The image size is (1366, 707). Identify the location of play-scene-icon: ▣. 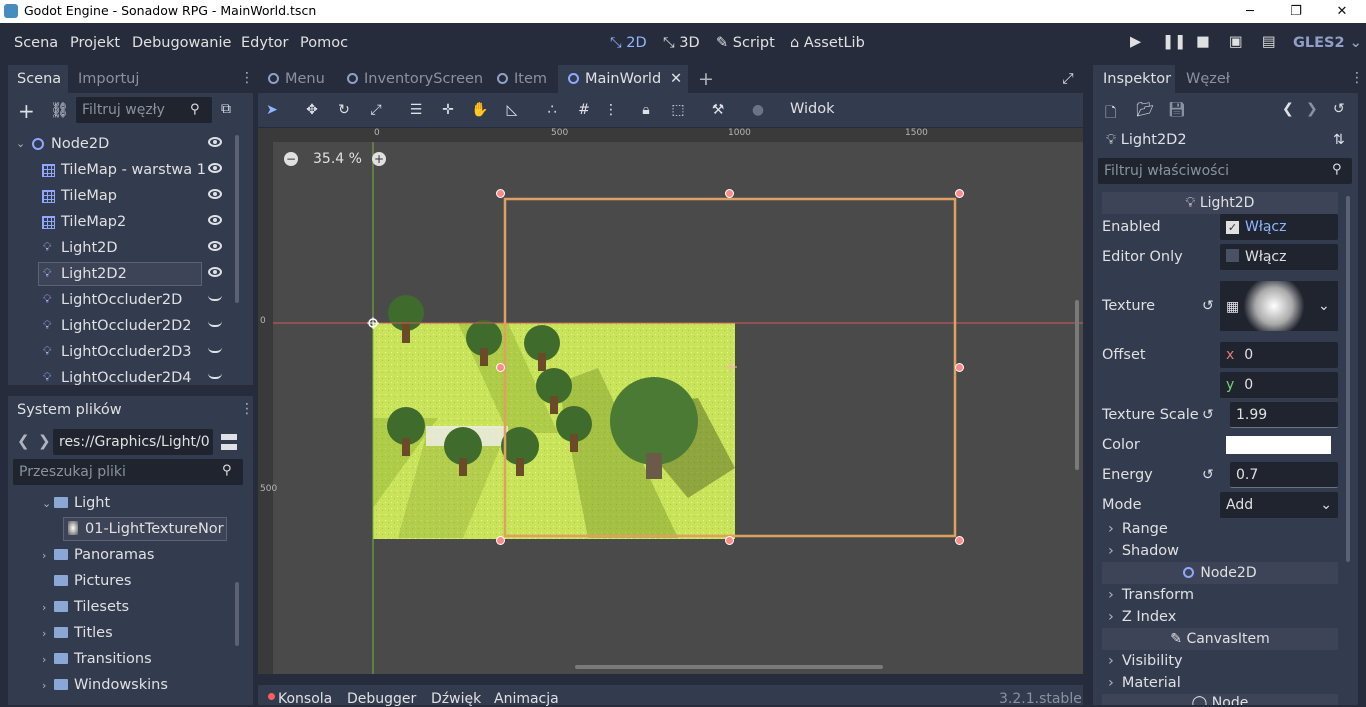
(1236, 42).